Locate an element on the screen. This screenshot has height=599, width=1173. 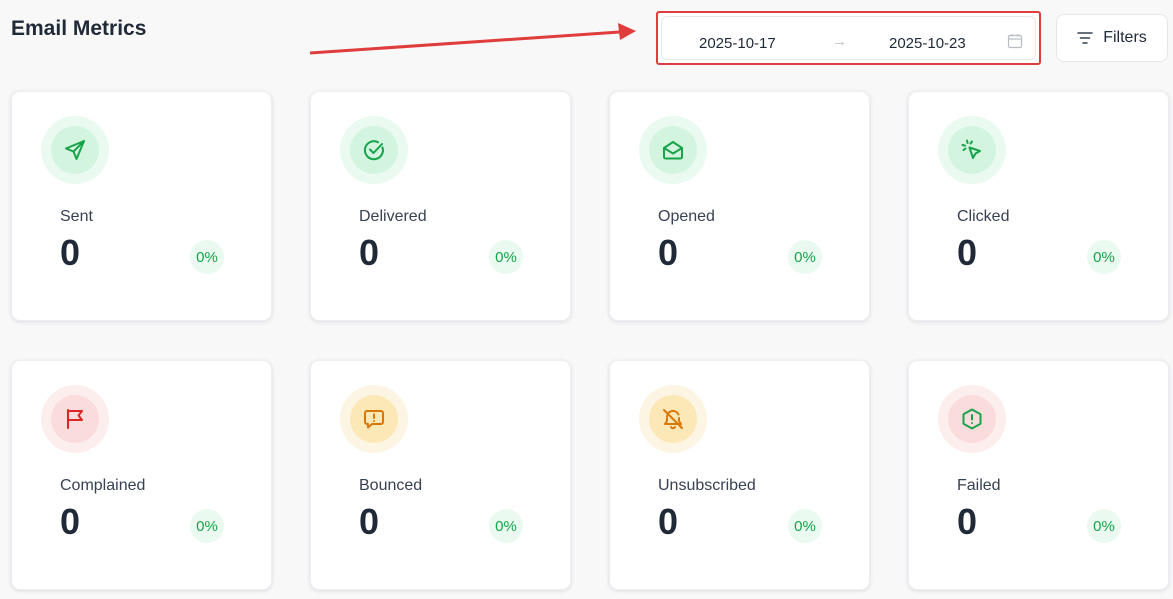
filters-button: Filters is located at coordinates (1112, 38).